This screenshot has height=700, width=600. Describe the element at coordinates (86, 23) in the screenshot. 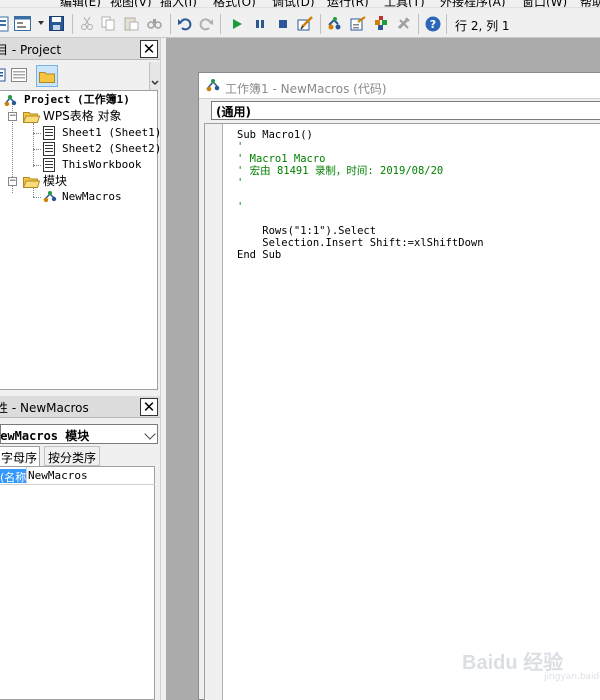

I see `cut-icon` at that location.